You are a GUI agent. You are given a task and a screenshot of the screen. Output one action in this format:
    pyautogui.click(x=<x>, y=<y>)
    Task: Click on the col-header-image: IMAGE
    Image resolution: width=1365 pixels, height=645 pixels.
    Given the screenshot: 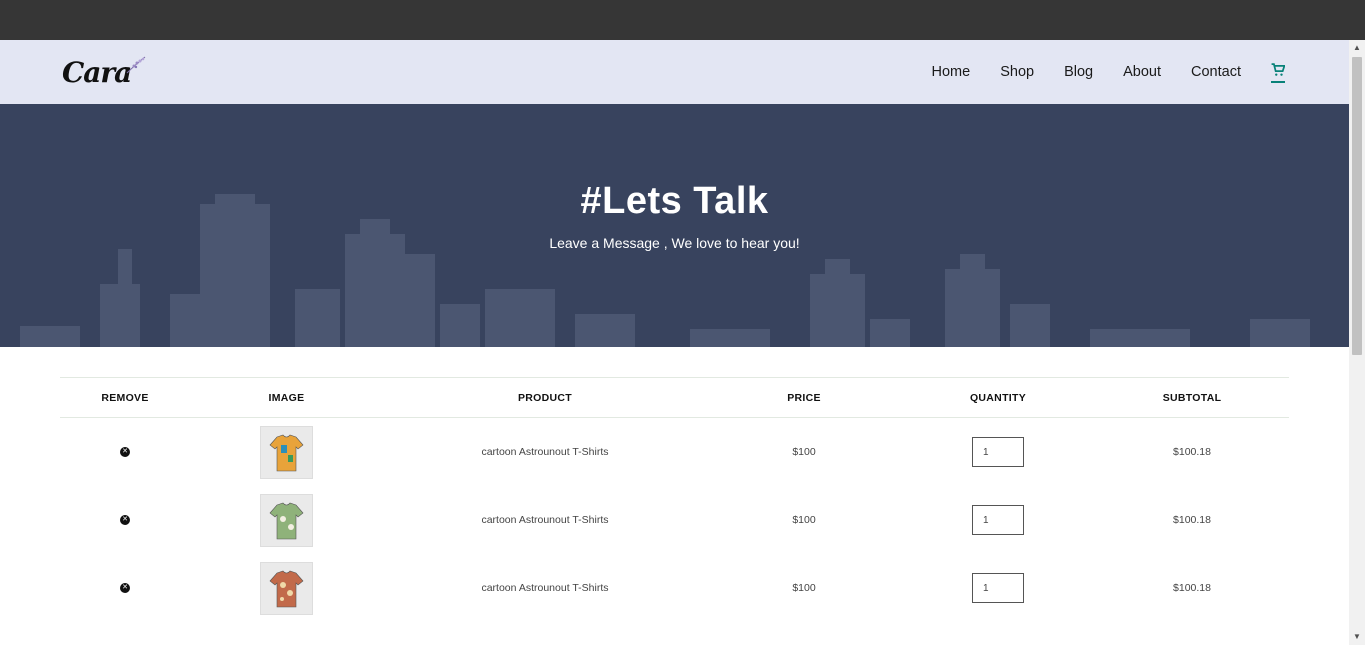 What is the action you would take?
    pyautogui.click(x=286, y=397)
    